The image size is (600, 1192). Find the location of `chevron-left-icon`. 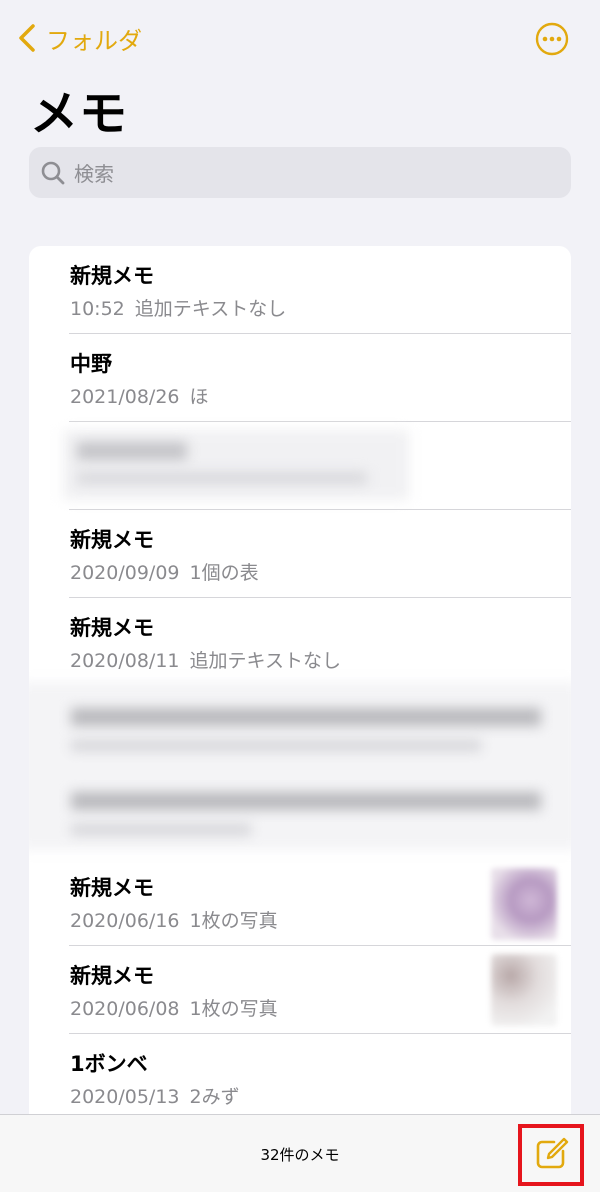

chevron-left-icon is located at coordinates (27, 38).